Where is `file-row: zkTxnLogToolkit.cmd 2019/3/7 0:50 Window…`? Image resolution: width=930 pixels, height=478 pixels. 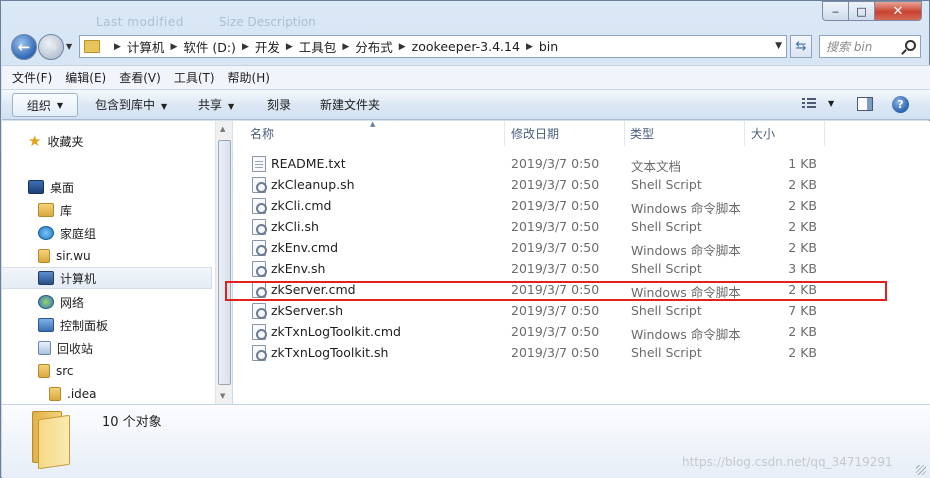 file-row: zkTxnLogToolkit.cmd 2019/3/7 0:50 Window… is located at coordinates (567, 331).